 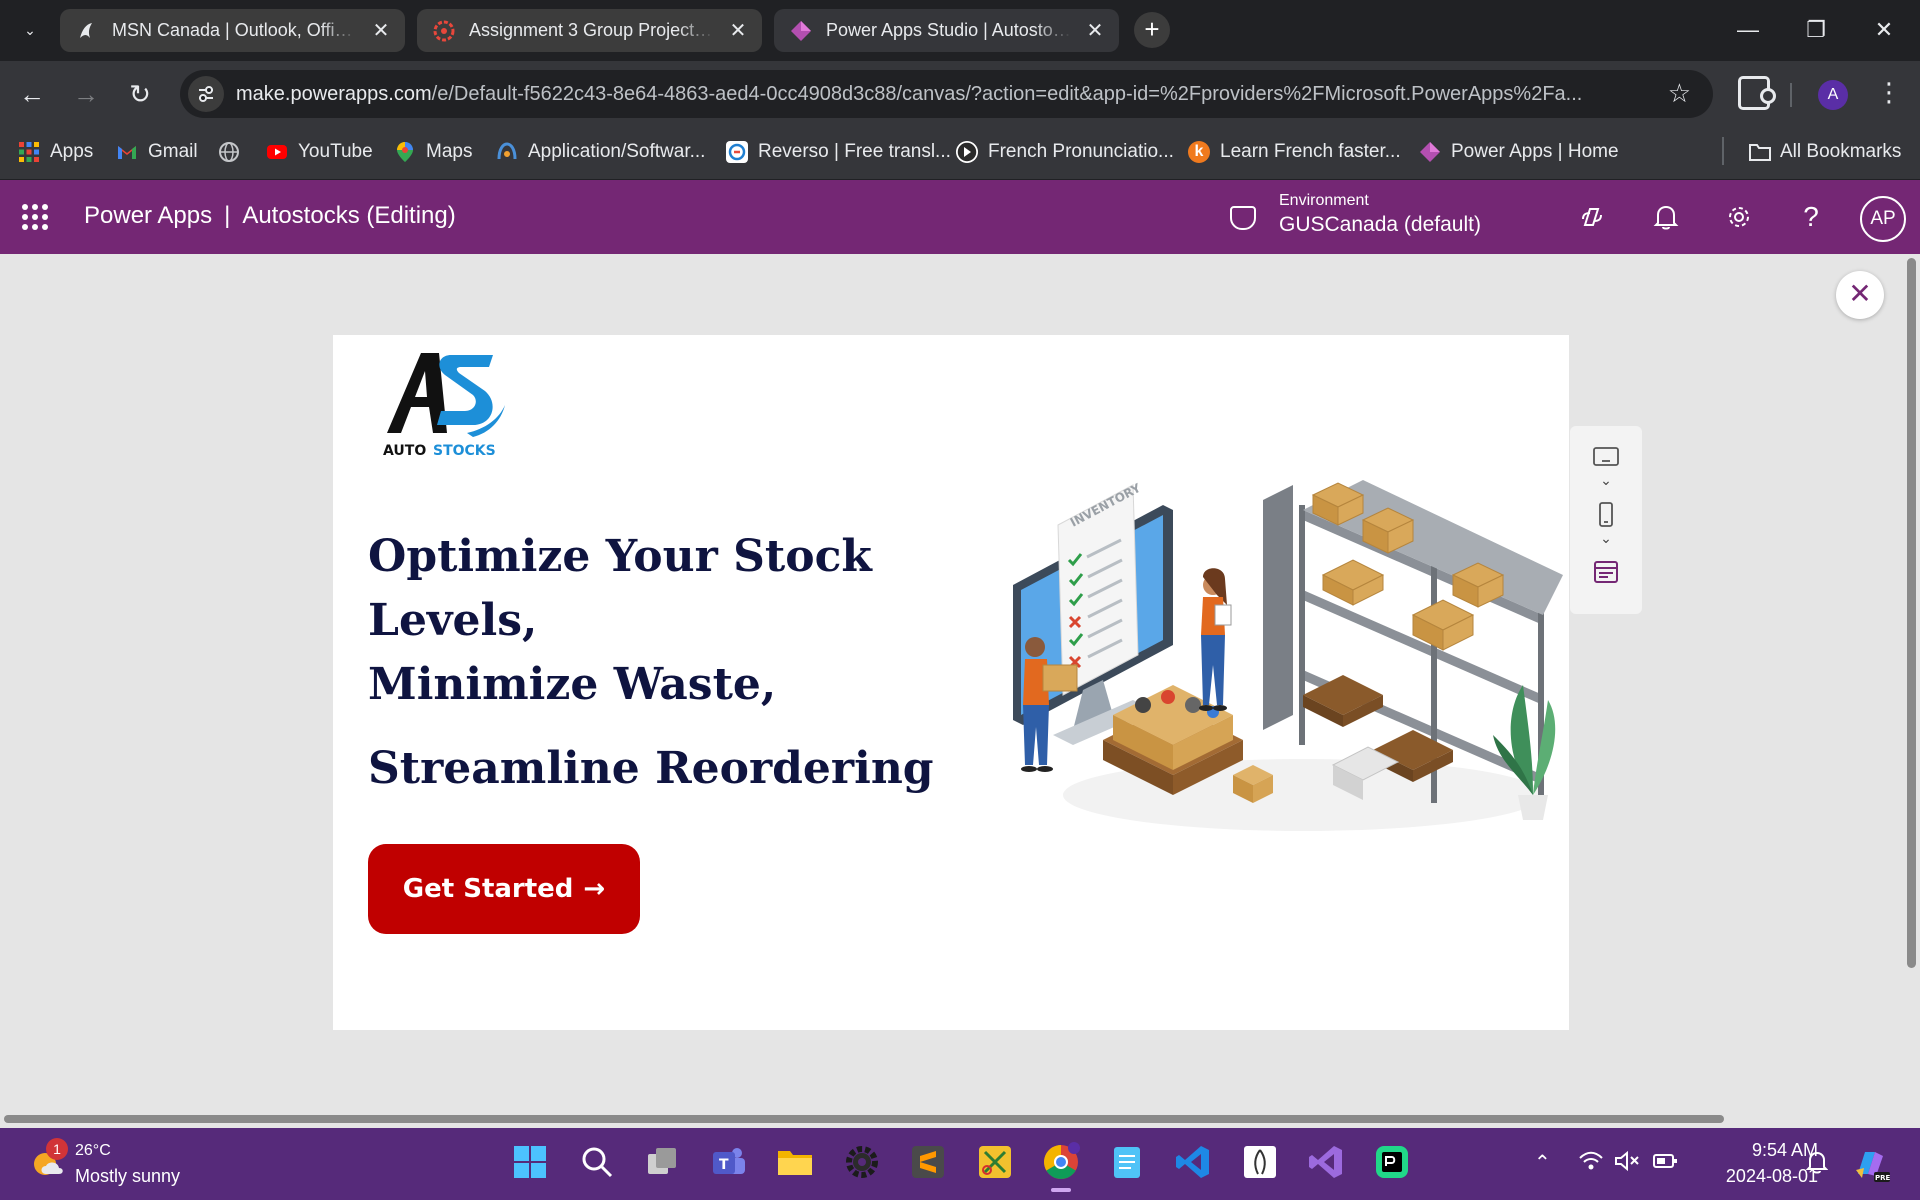 I want to click on vertical-scrollbar, so click(x=1912, y=691).